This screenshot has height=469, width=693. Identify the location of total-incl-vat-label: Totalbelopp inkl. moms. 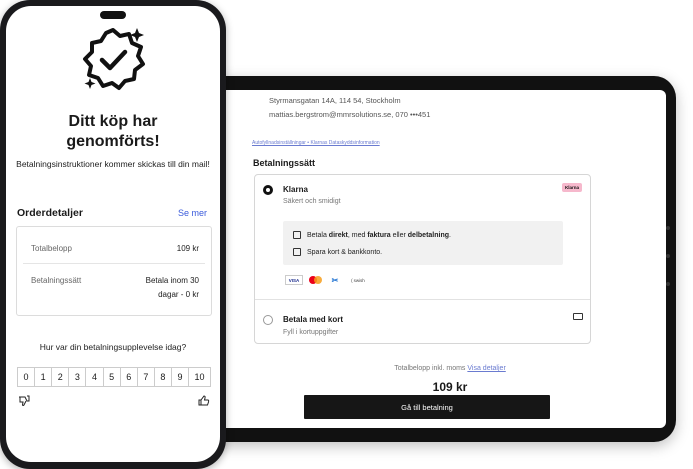
(430, 368).